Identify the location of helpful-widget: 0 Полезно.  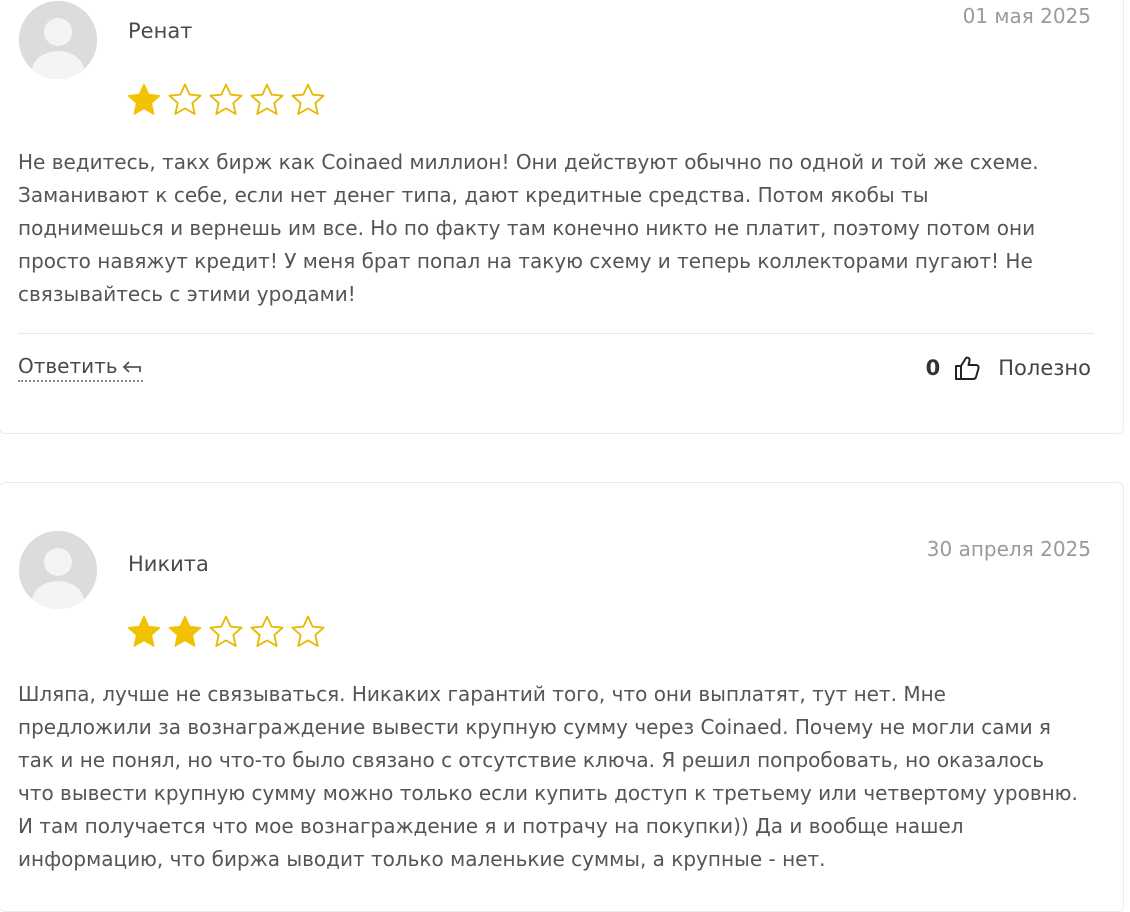
(1008, 368).